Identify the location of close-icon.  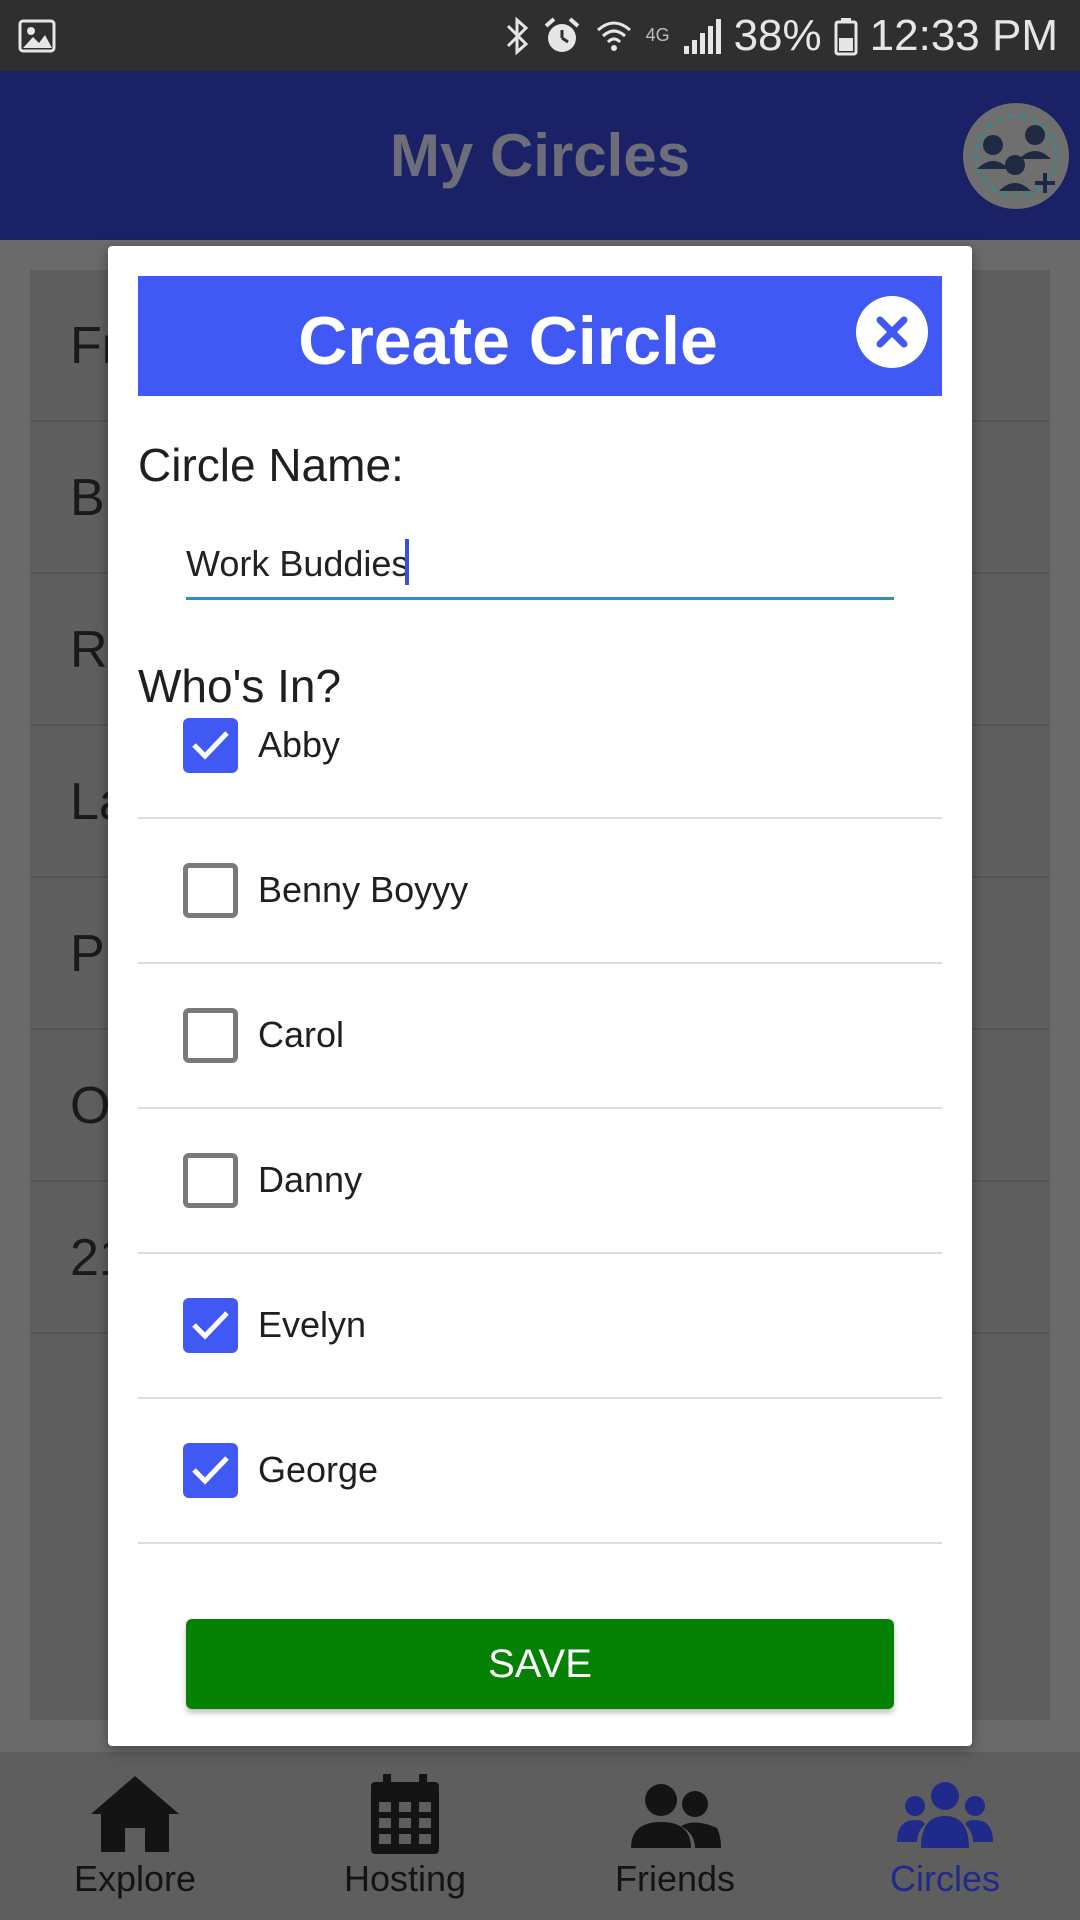
(892, 332).